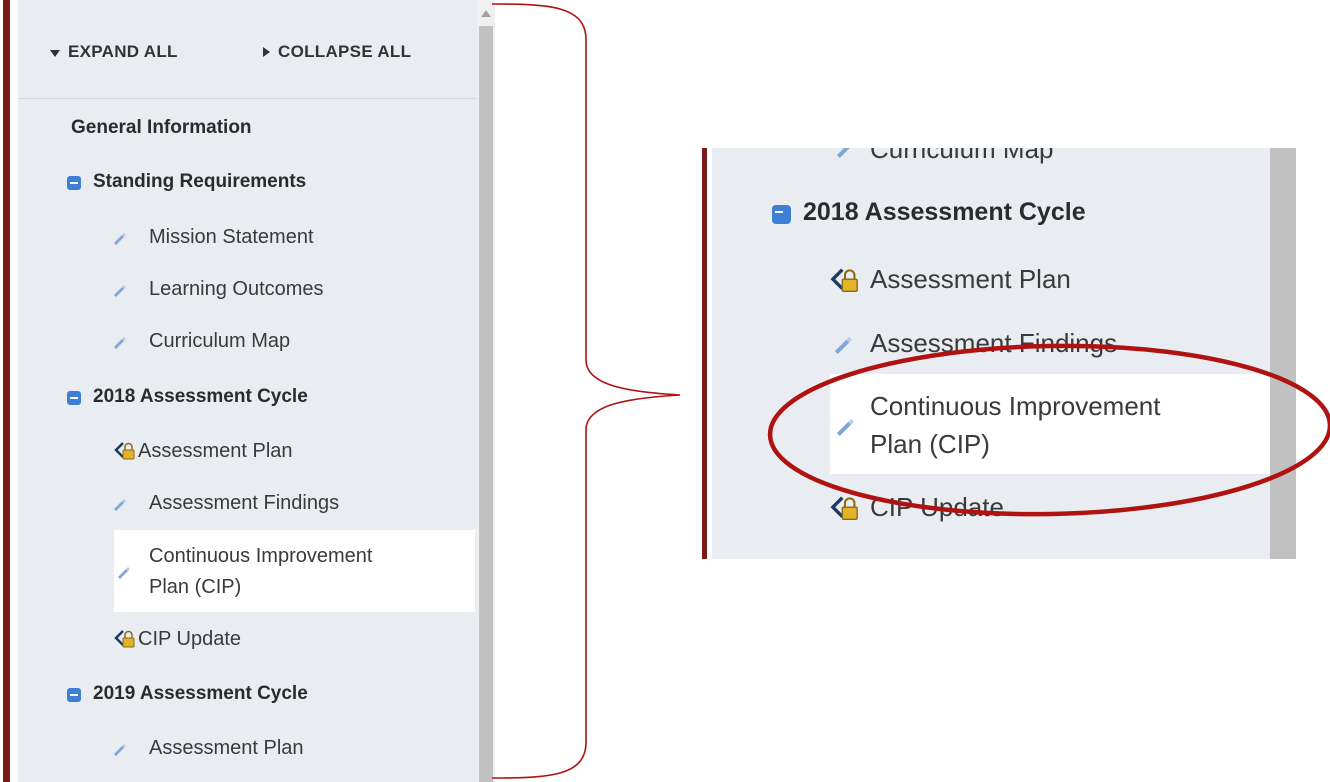 This screenshot has width=1330, height=782. I want to click on caret-right-icon, so click(266, 52).